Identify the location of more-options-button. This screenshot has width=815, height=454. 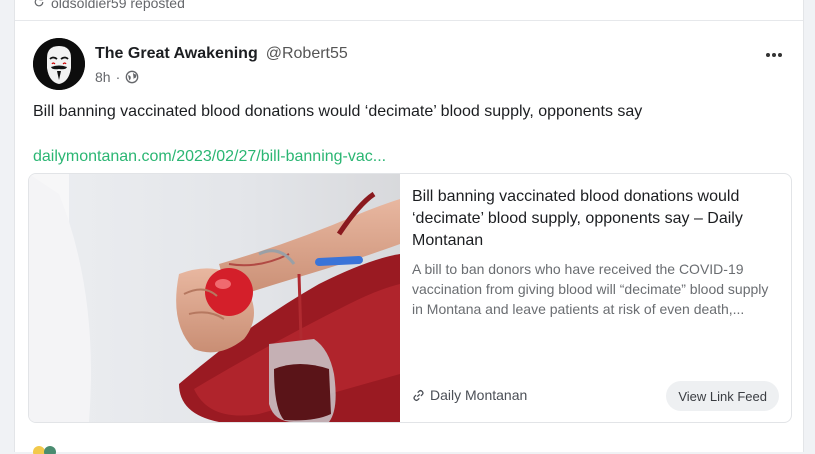
(774, 55).